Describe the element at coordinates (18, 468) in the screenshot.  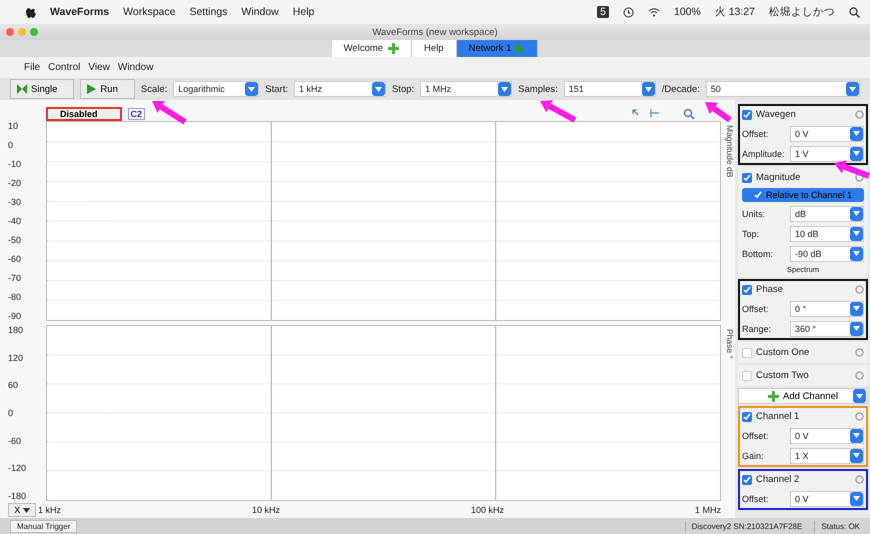
I see `y-axis-label: -120` at that location.